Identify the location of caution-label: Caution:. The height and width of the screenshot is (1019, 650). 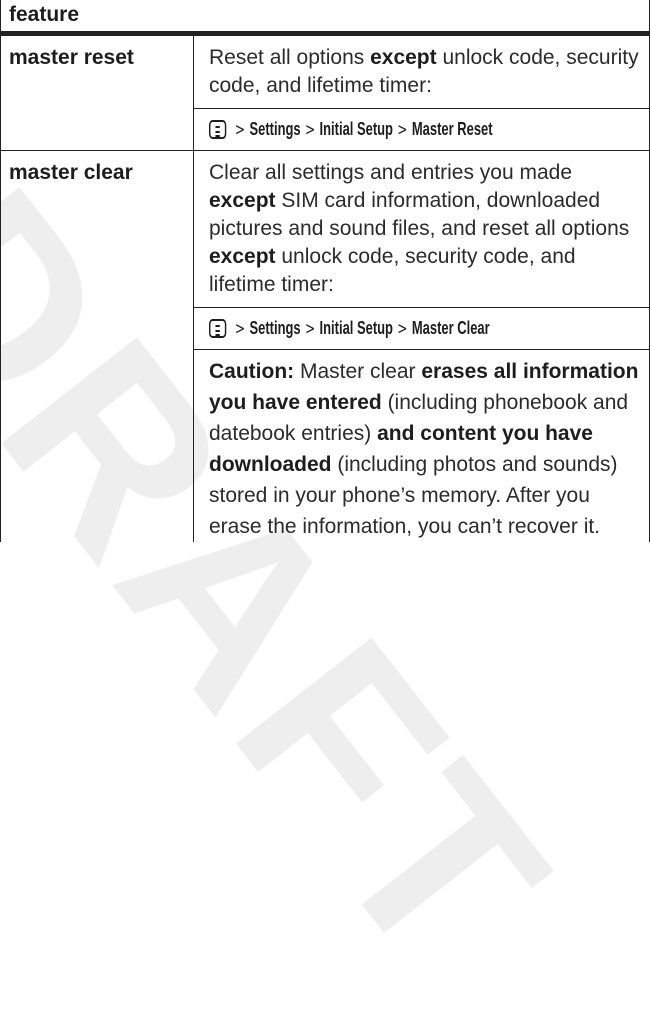
(252, 371).